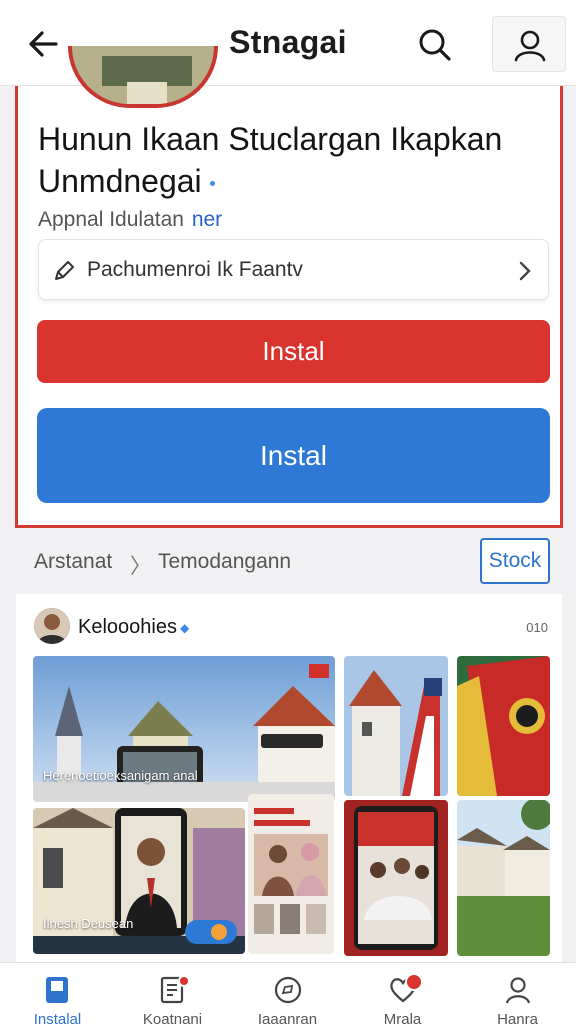  I want to click on photo-caption: Herenoetioeksanigam anal, so click(120, 775).